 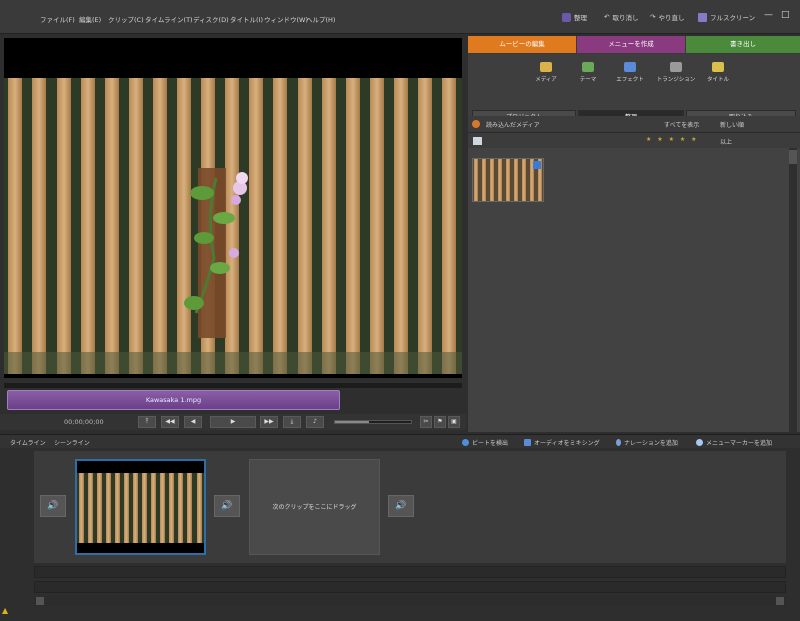 I want to click on menu-timeline: タイムライン(T), so click(x=169, y=19).